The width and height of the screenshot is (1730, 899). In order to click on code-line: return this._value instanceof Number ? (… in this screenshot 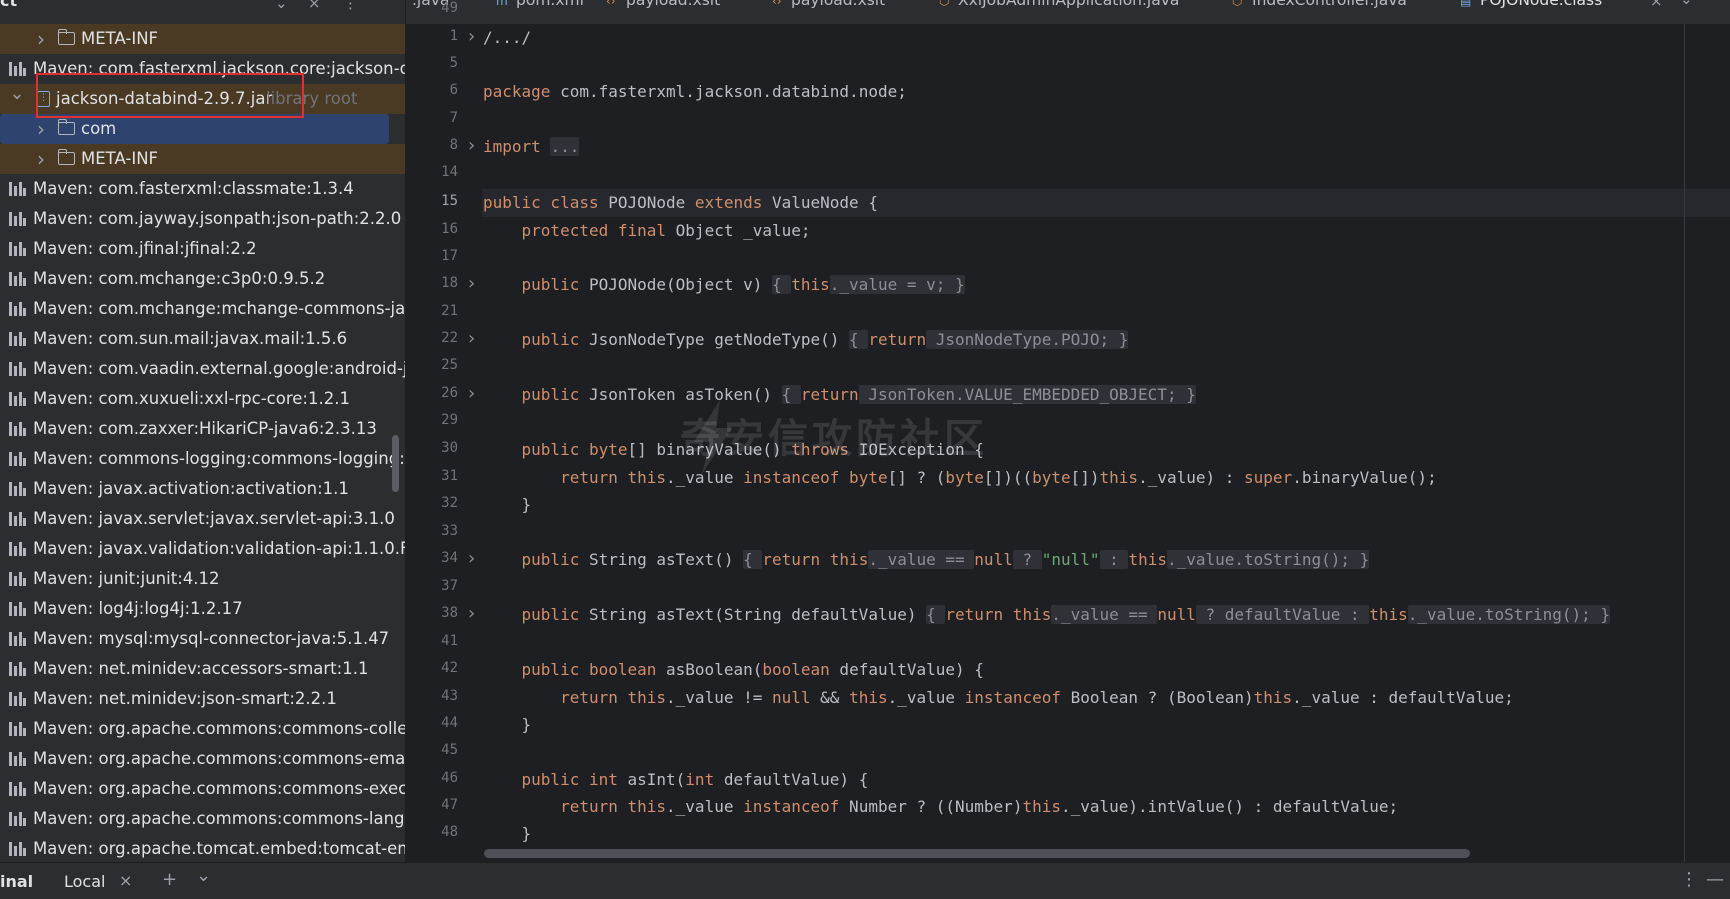, I will do `click(940, 807)`.